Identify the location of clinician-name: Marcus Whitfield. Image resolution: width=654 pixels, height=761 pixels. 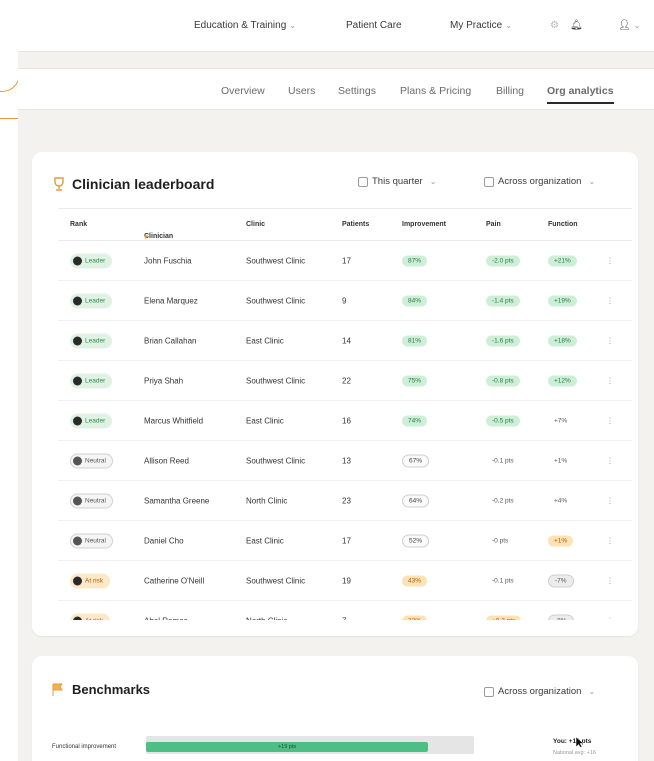
(189, 420).